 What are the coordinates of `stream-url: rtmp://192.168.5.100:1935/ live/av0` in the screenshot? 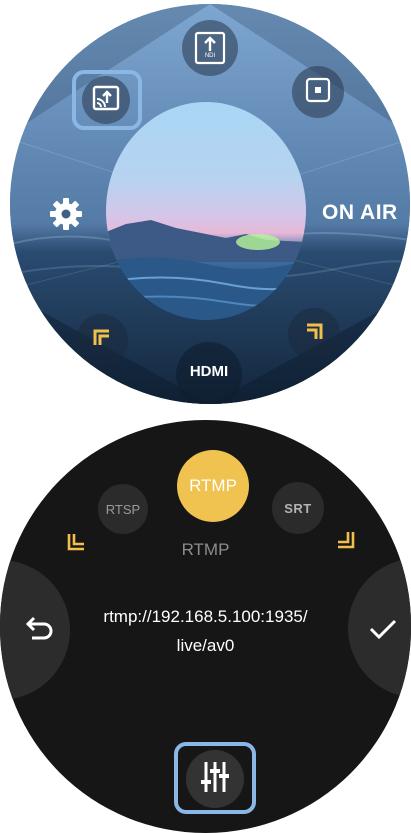 It's located at (205, 631).